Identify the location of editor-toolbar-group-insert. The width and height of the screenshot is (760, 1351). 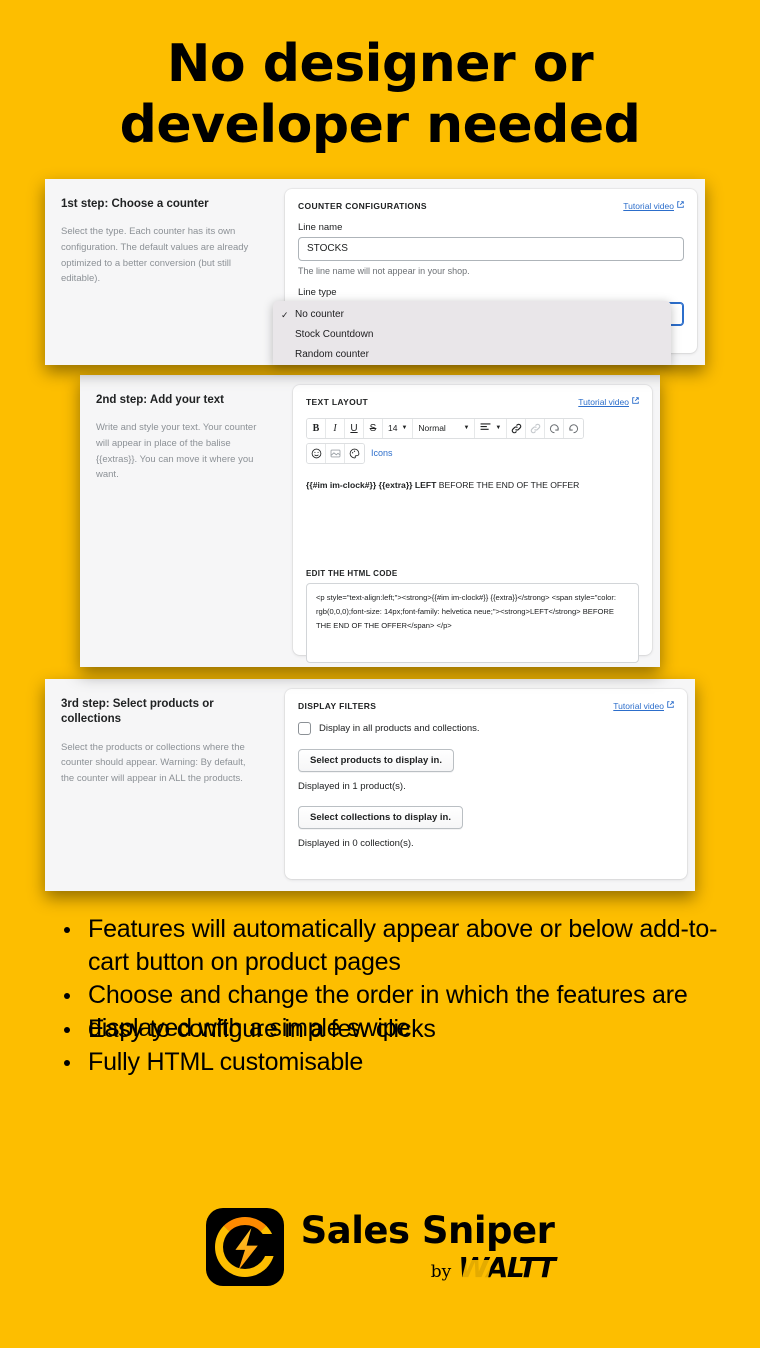
(335, 453).